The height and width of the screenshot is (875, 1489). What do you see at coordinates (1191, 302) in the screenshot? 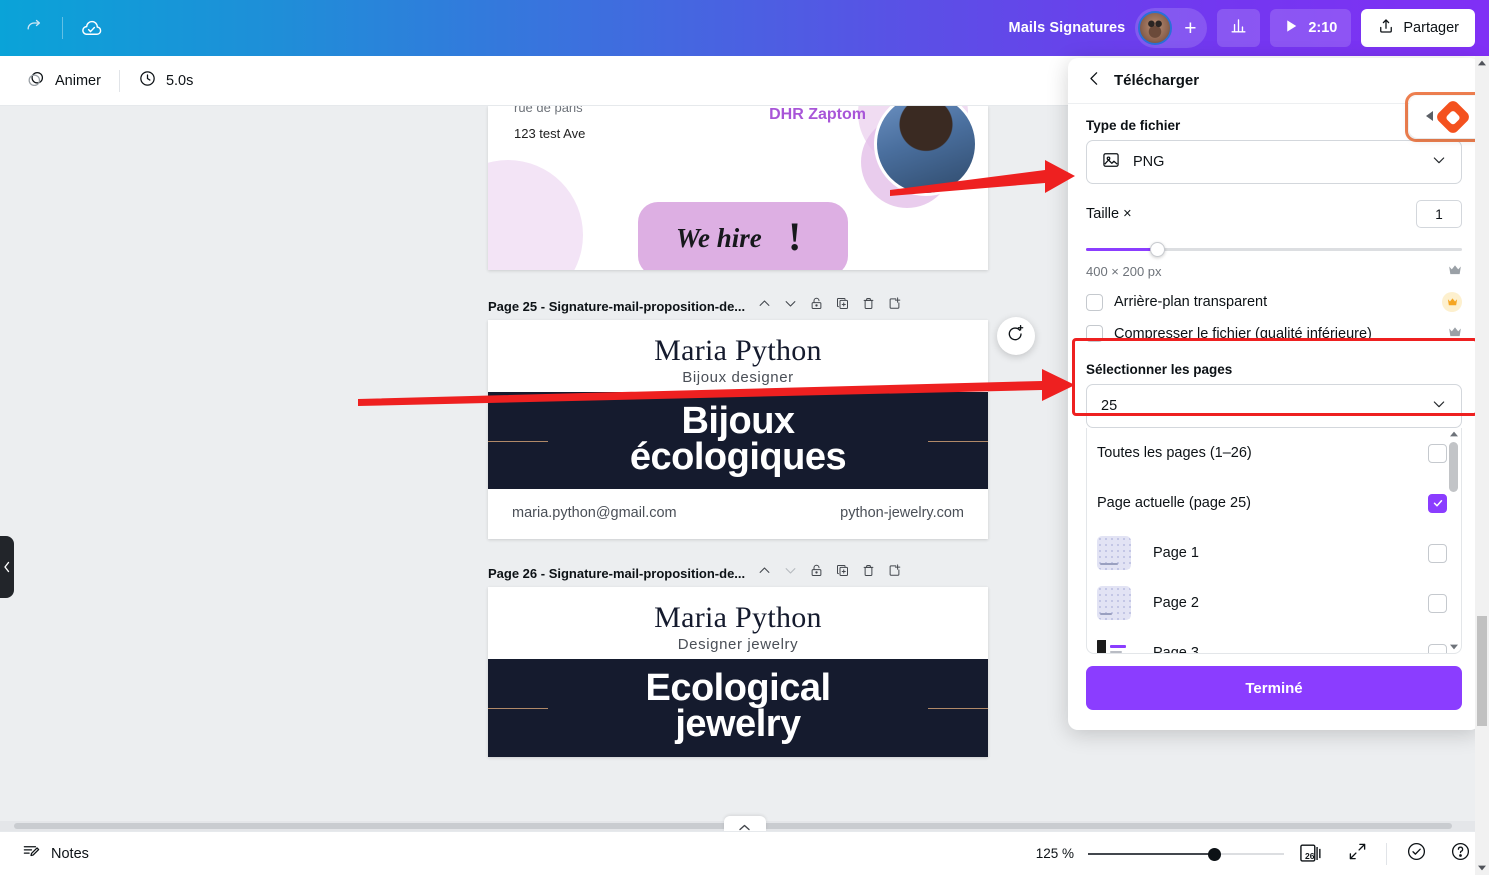
I see `transparent-bg-label: Arrière-plan transparent` at bounding box center [1191, 302].